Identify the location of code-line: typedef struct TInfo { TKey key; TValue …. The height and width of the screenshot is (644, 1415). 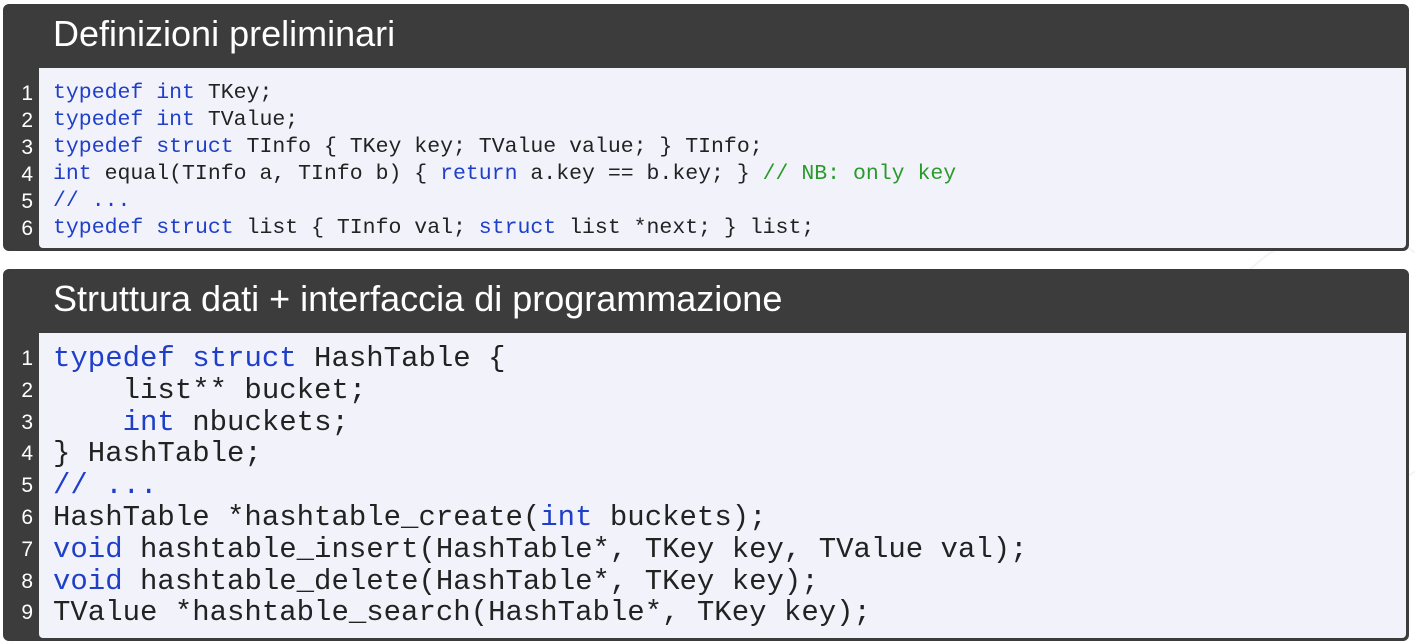
(408, 147).